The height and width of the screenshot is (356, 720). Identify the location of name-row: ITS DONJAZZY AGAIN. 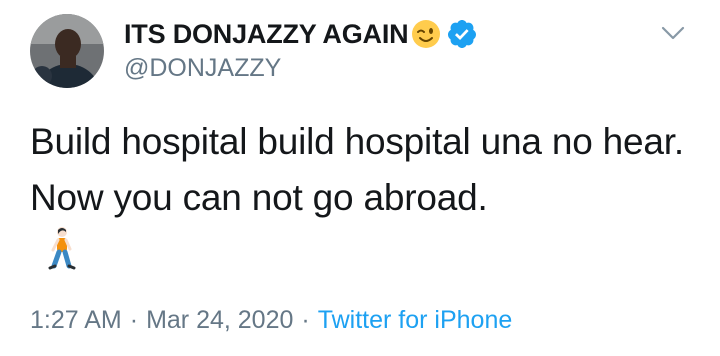
(301, 34).